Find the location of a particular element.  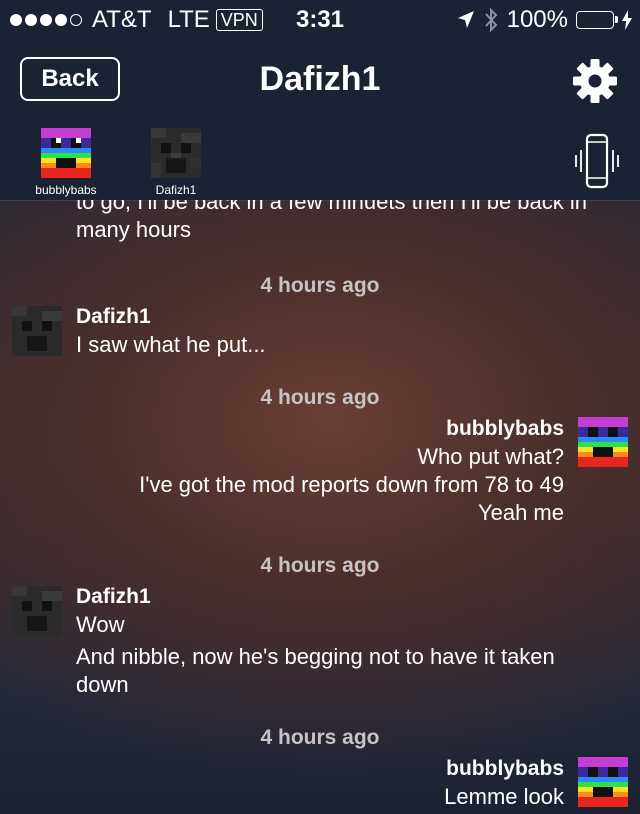

status-right: 100% is located at coordinates (544, 20).